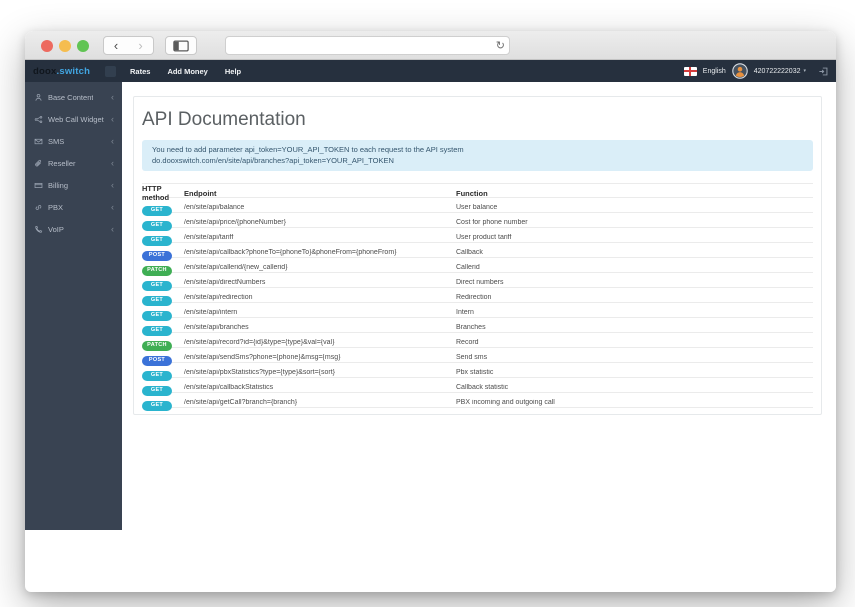  Describe the element at coordinates (469, 252) in the screenshot. I see `function-cell: Callback` at that location.